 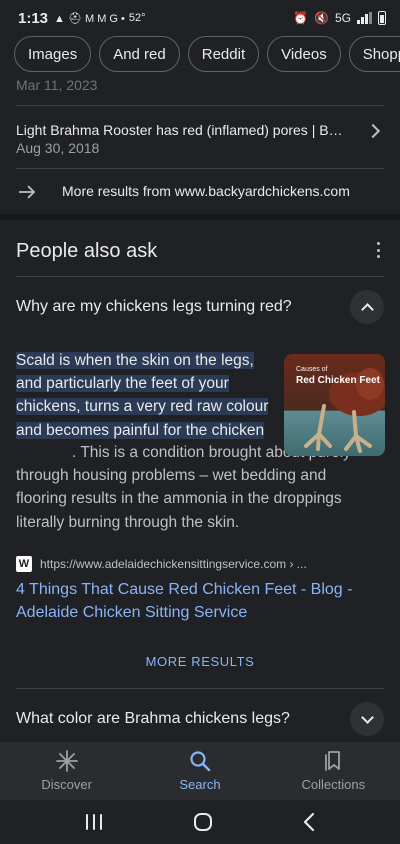 What do you see at coordinates (154, 307) in the screenshot?
I see `question-1: Why are my chickens legs turning red?` at bounding box center [154, 307].